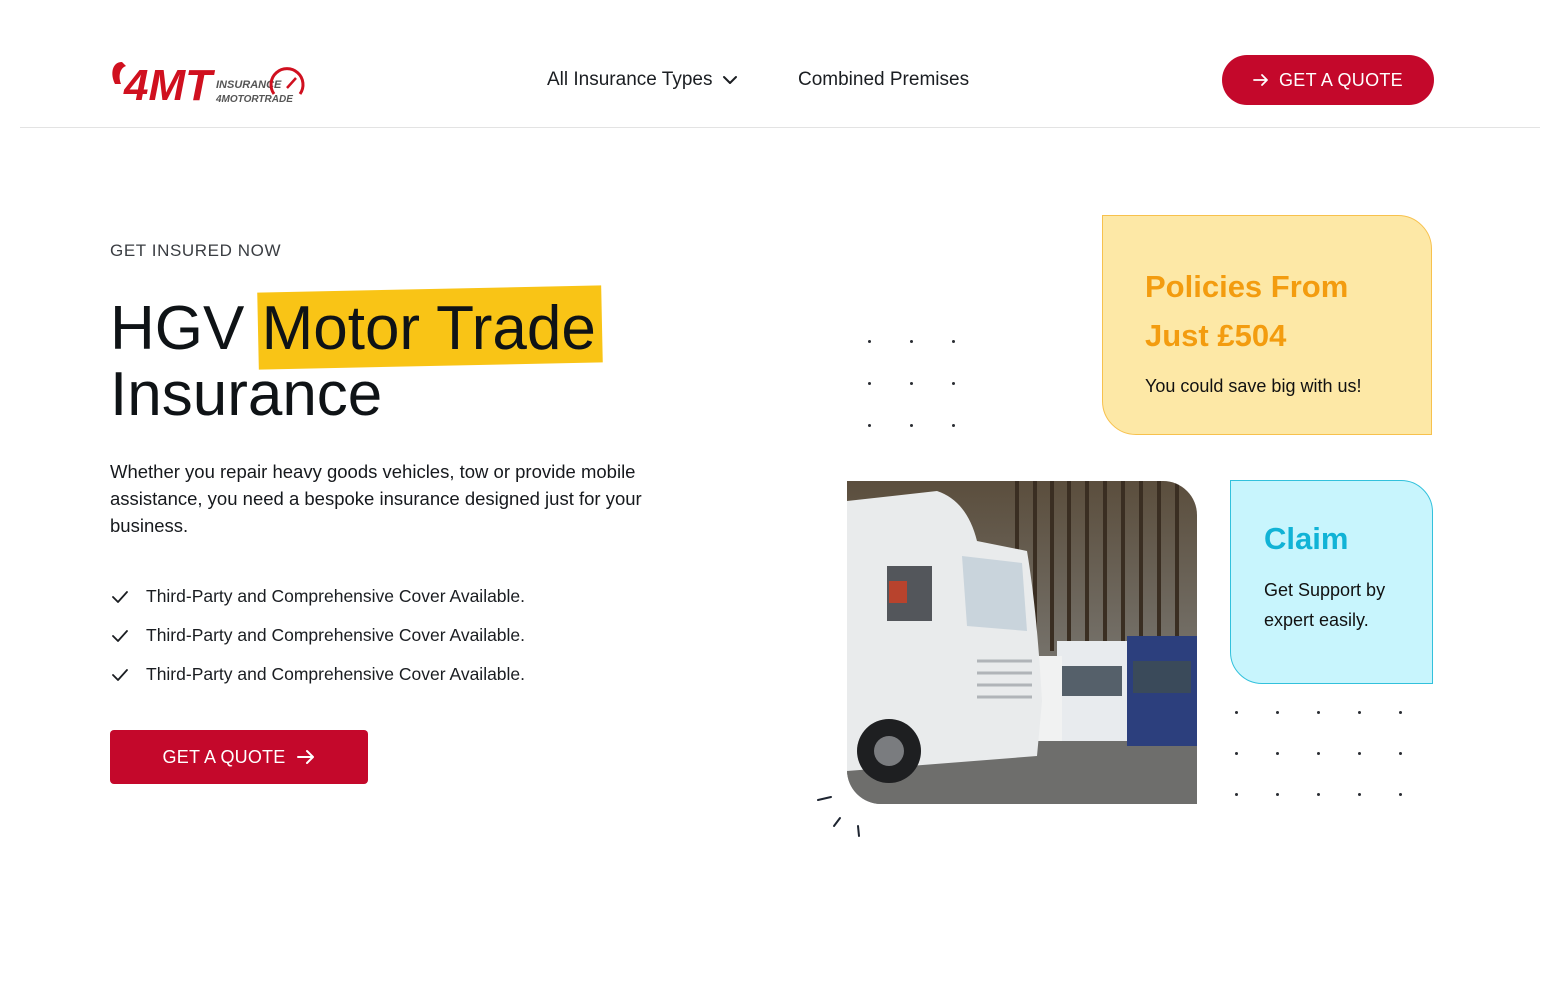  What do you see at coordinates (630, 79) in the screenshot?
I see `nav-label: All Insurance Types` at bounding box center [630, 79].